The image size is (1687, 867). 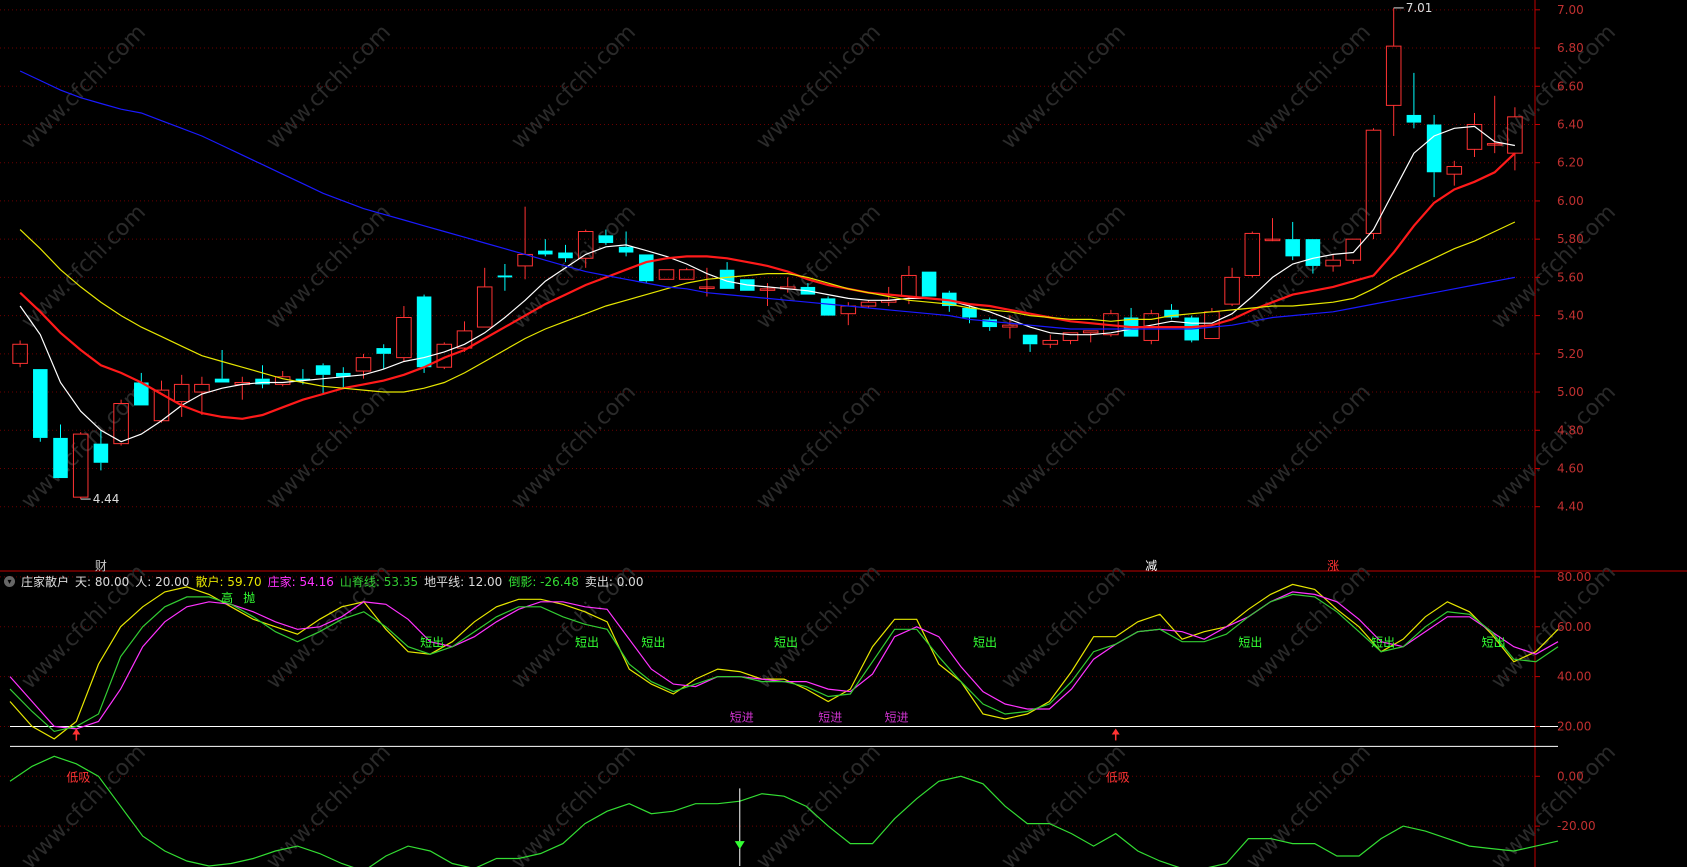 I want to click on y-tick-label: 40.00, so click(x=1574, y=677).